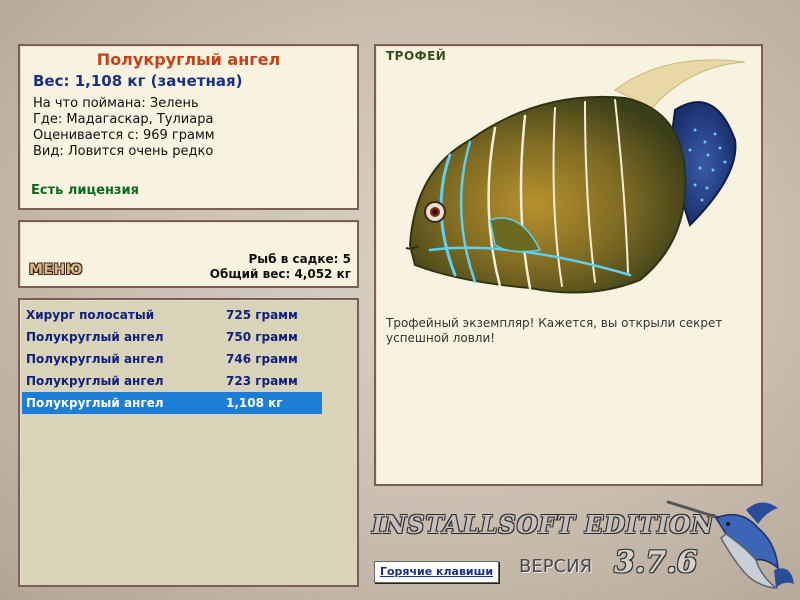 The height and width of the screenshot is (600, 800). I want to click on catch-row-weight: 723 грамм, so click(262, 381).